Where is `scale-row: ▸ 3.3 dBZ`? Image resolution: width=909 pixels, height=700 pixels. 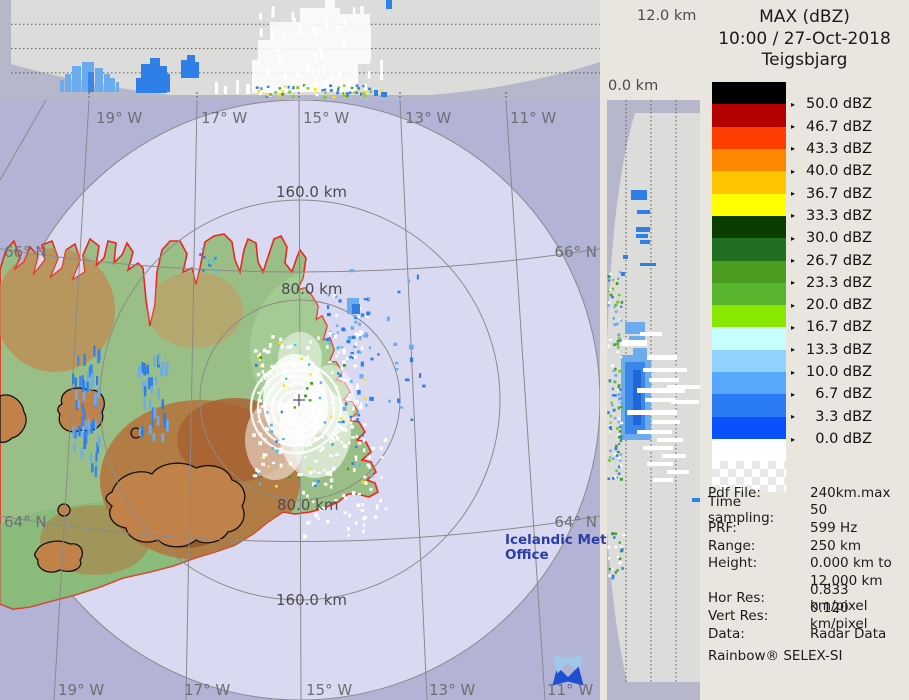 scale-row: ▸ 3.3 dBZ is located at coordinates (807, 409).